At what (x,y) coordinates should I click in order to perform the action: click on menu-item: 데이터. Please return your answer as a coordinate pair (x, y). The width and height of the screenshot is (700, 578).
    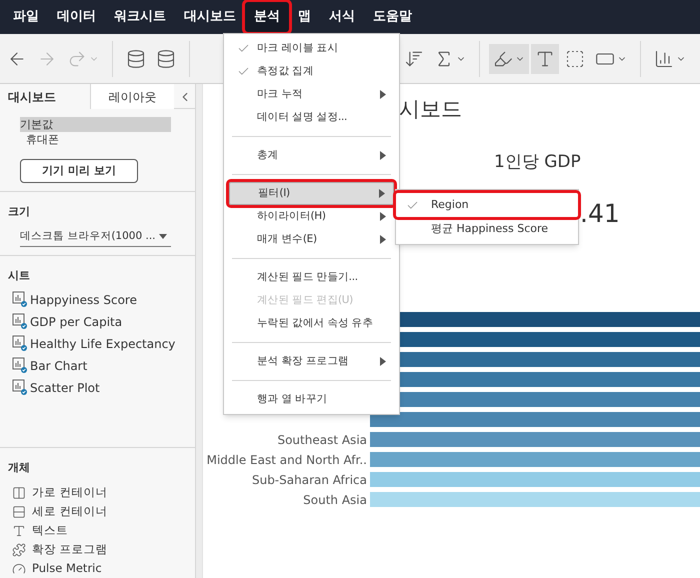
    Looking at the image, I should click on (76, 17).